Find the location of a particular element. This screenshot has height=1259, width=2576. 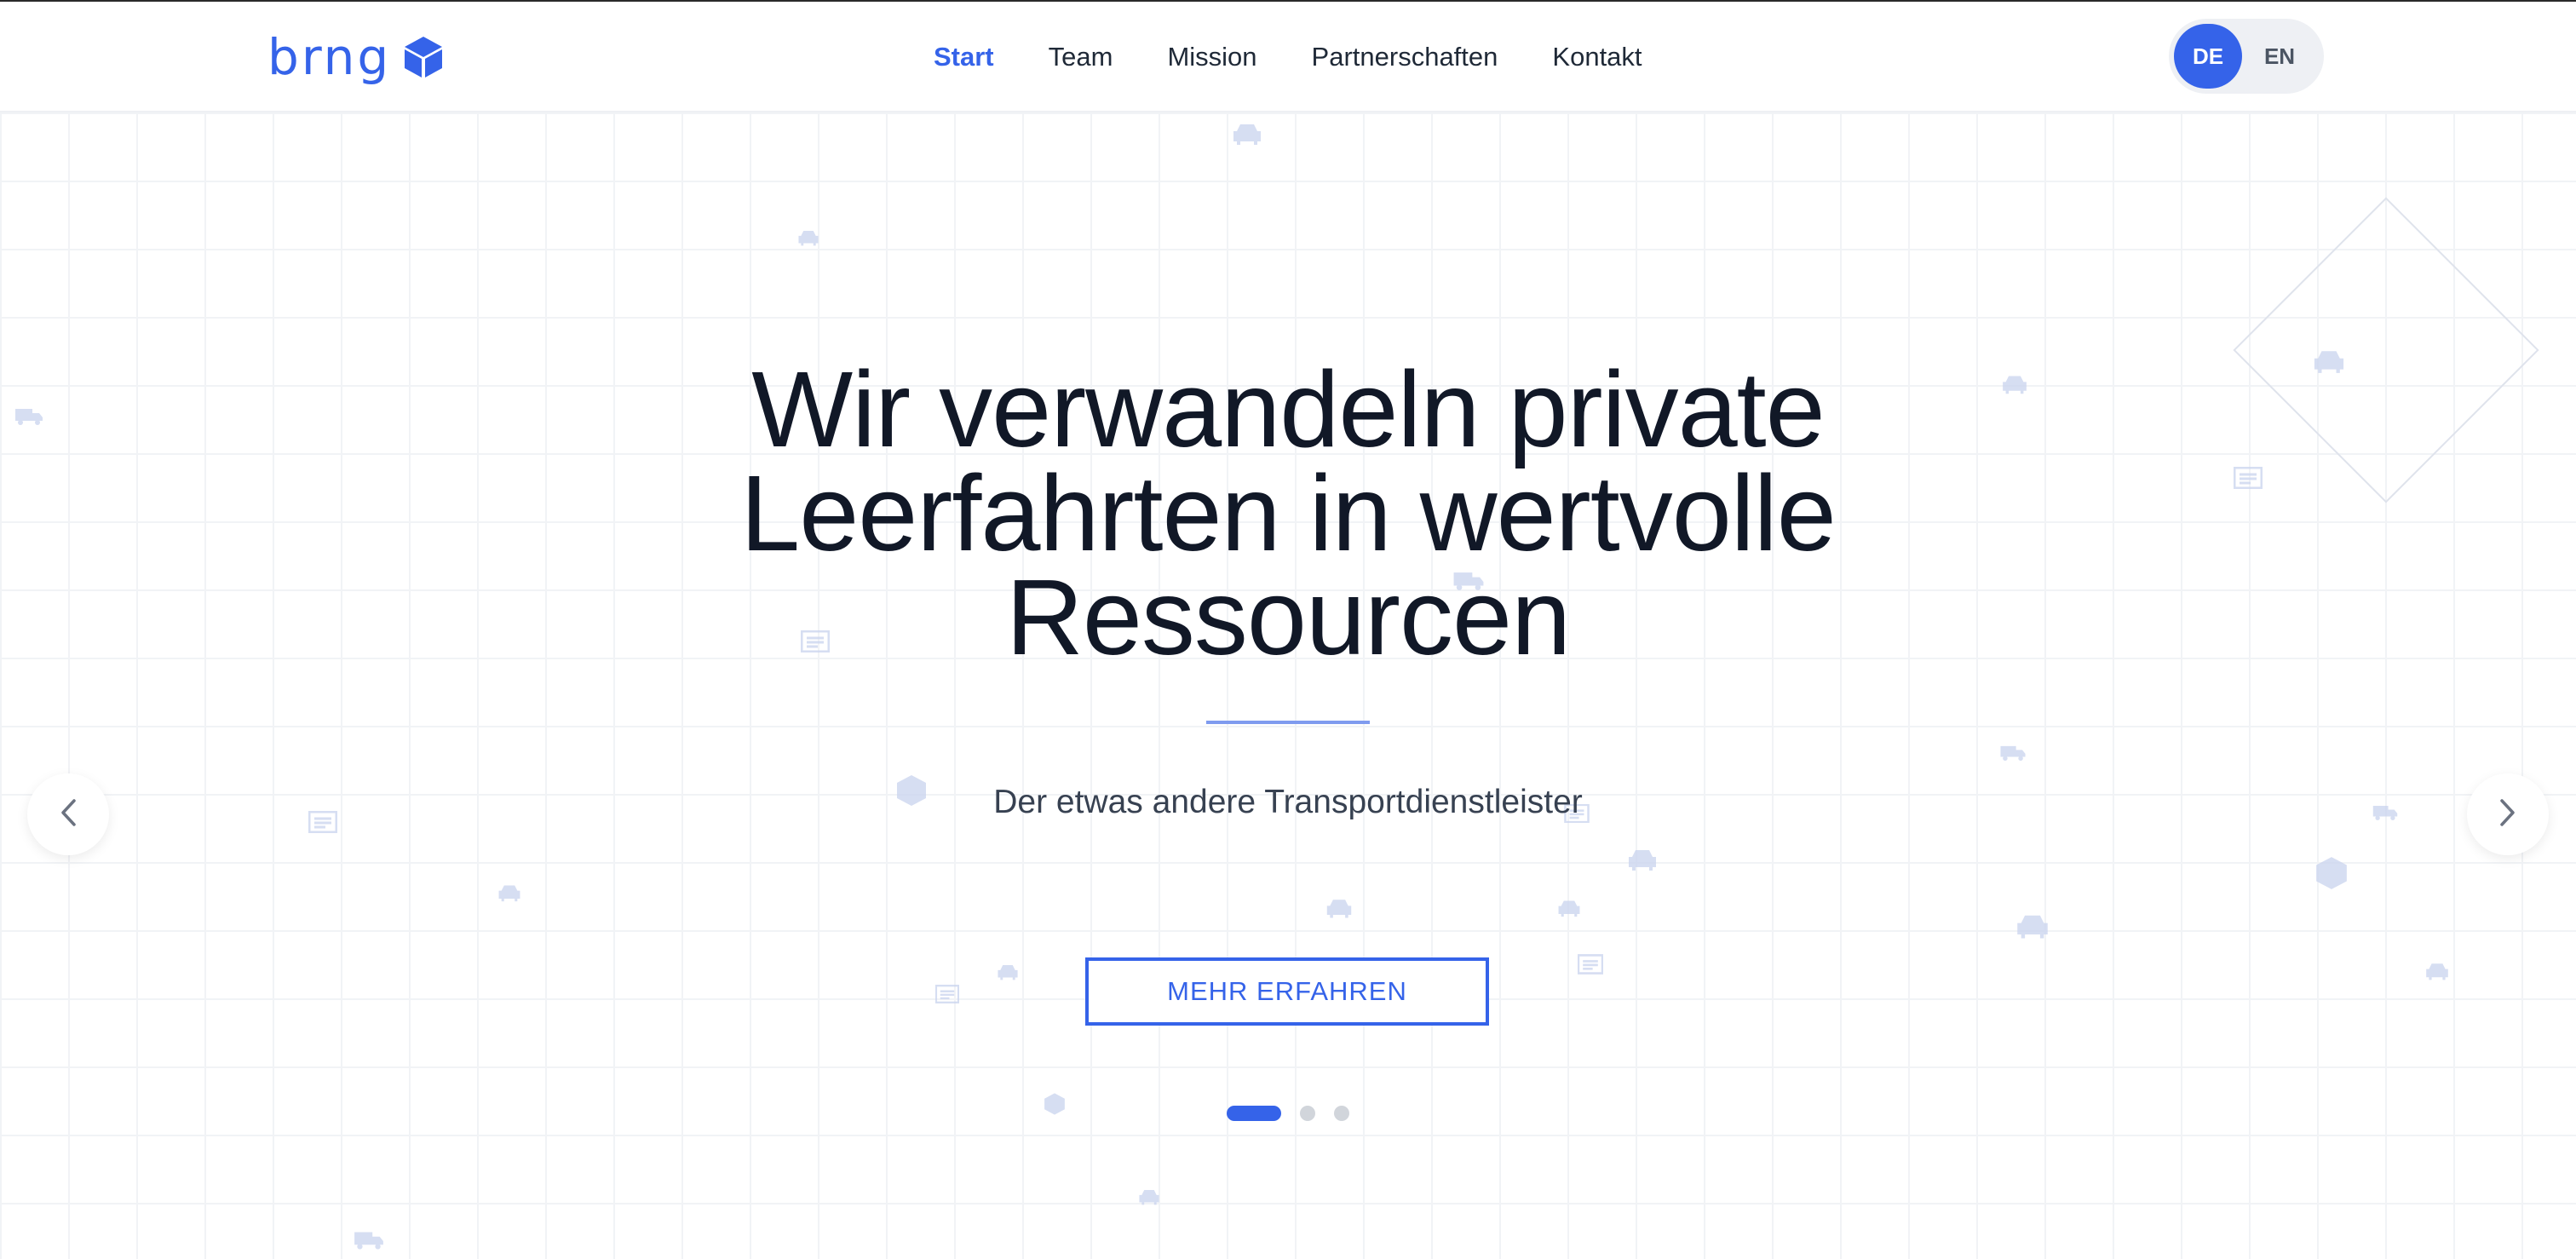

brand-logo: brng is located at coordinates (355, 57).